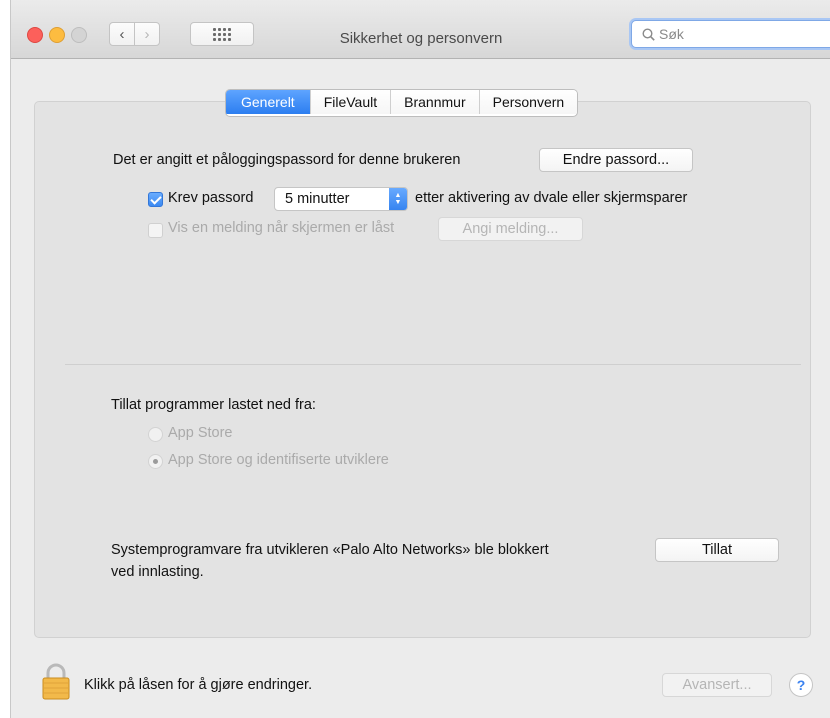 This screenshot has width=830, height=718. Describe the element at coordinates (268, 102) in the screenshot. I see `tab-generelt: Generelt` at that location.